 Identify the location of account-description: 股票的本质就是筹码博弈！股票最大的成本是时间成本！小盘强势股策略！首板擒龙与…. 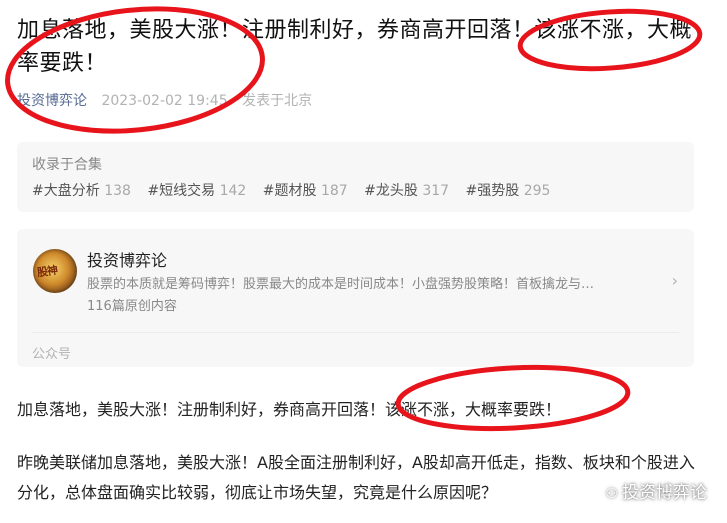
(341, 284).